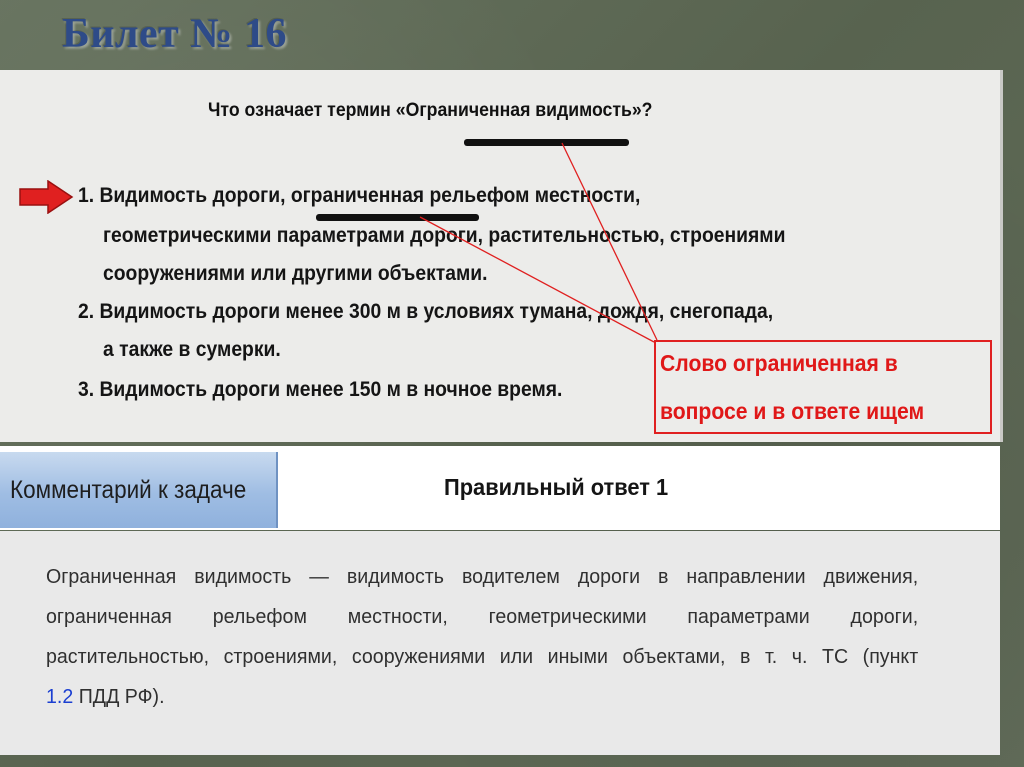 The image size is (1024, 767). I want to click on comment-line-4-text: ПДД РФ)., so click(119, 697).